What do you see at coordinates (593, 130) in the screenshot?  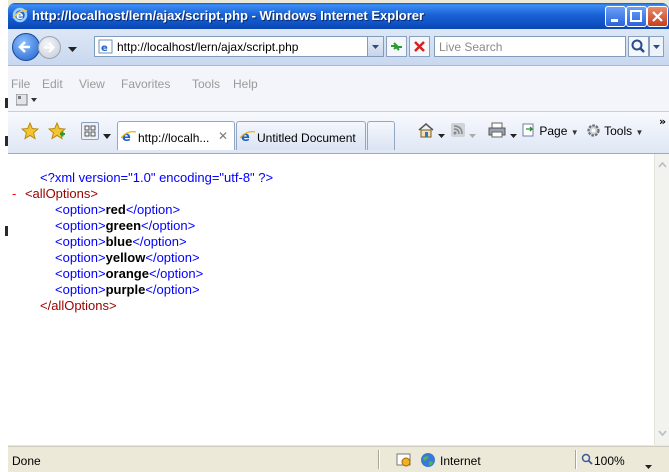 I see `gear-icon` at bounding box center [593, 130].